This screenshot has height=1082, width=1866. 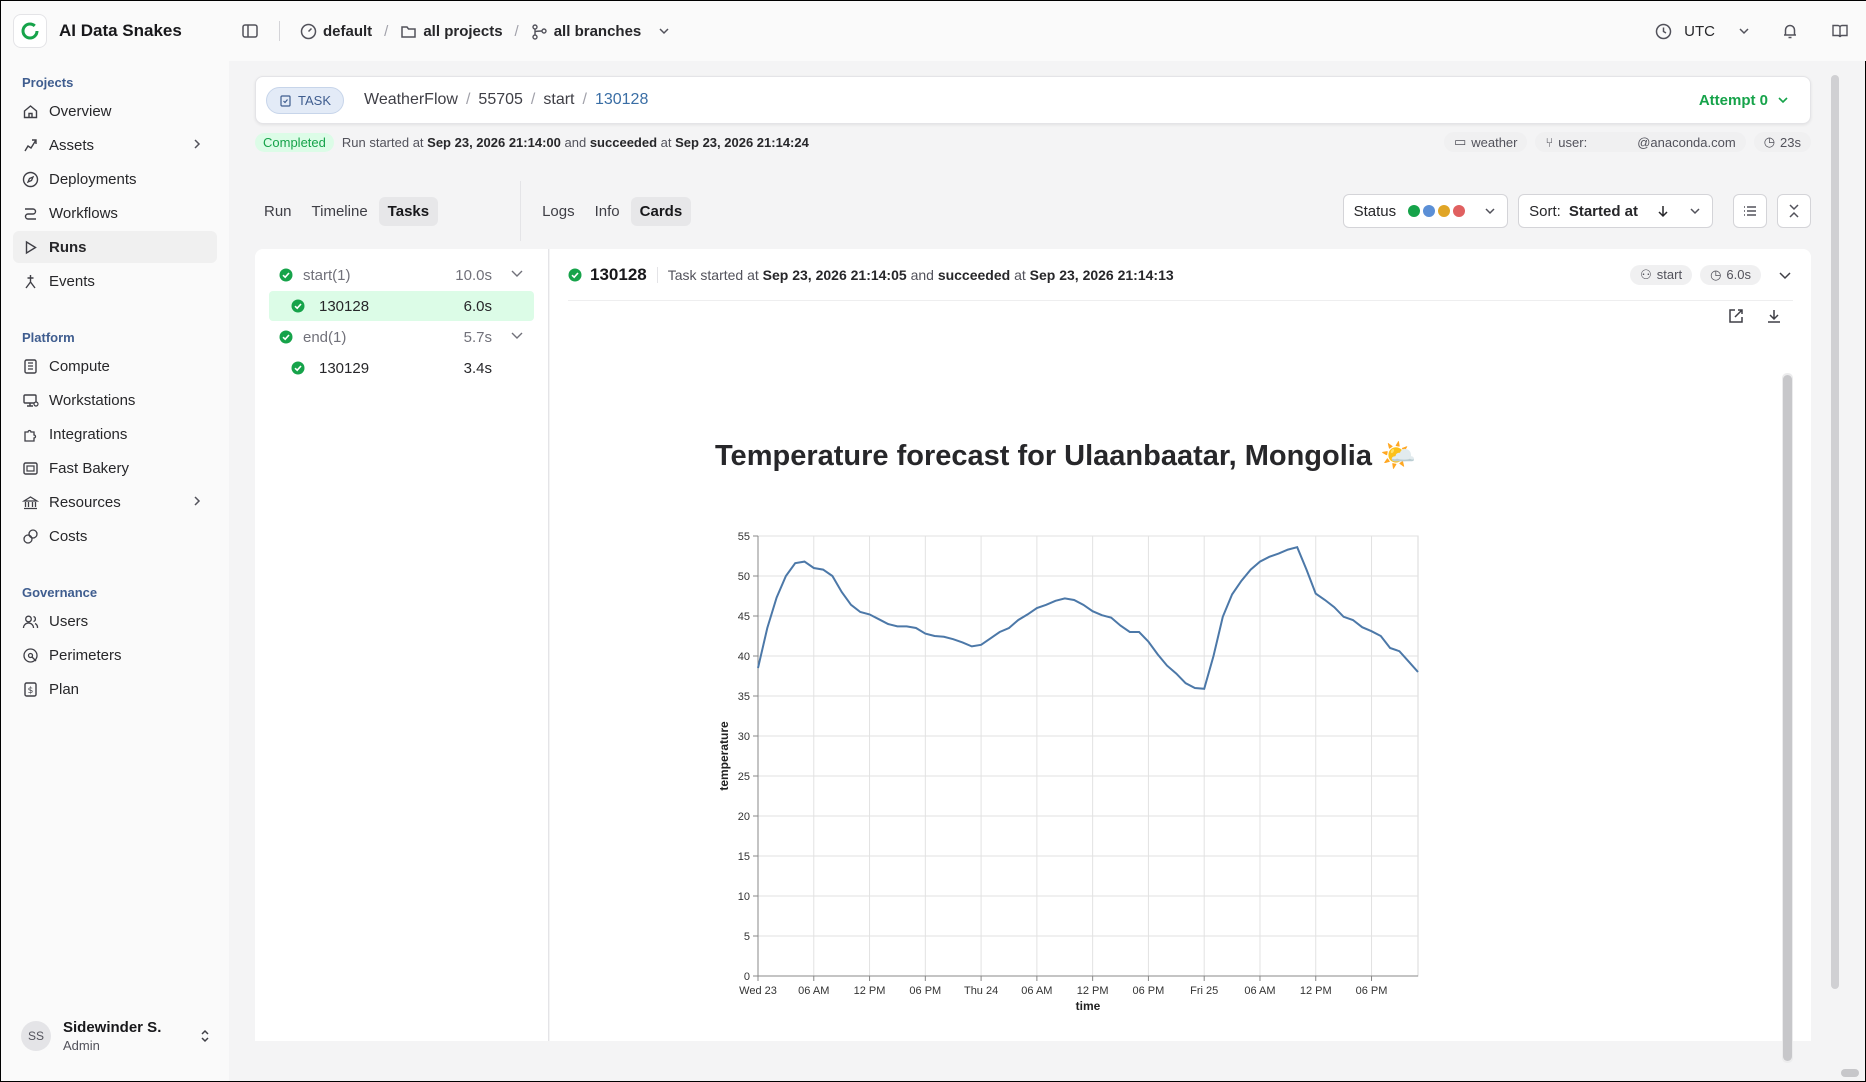 I want to click on step-row-start: start(1) 10.0s, so click(x=401, y=275).